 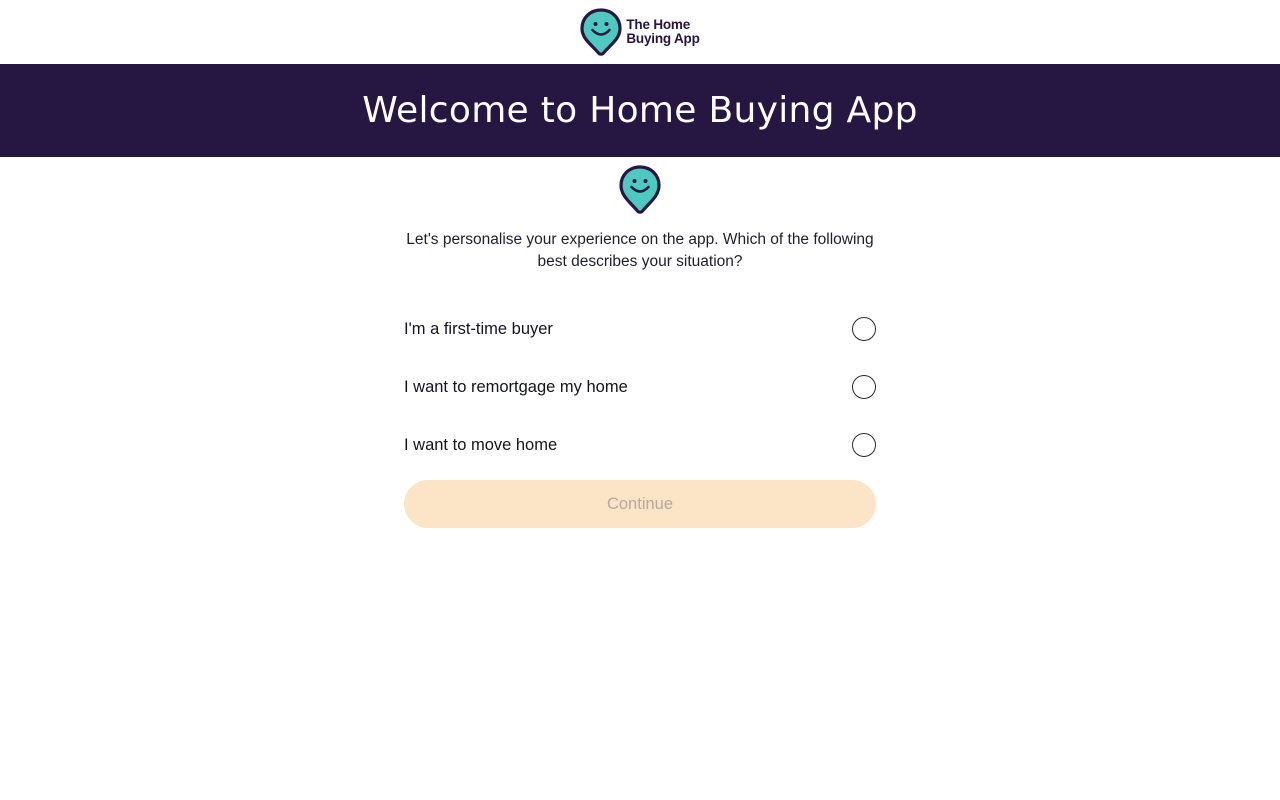 What do you see at coordinates (478, 328) in the screenshot?
I see `option-label: I'm a first-time buyer` at bounding box center [478, 328].